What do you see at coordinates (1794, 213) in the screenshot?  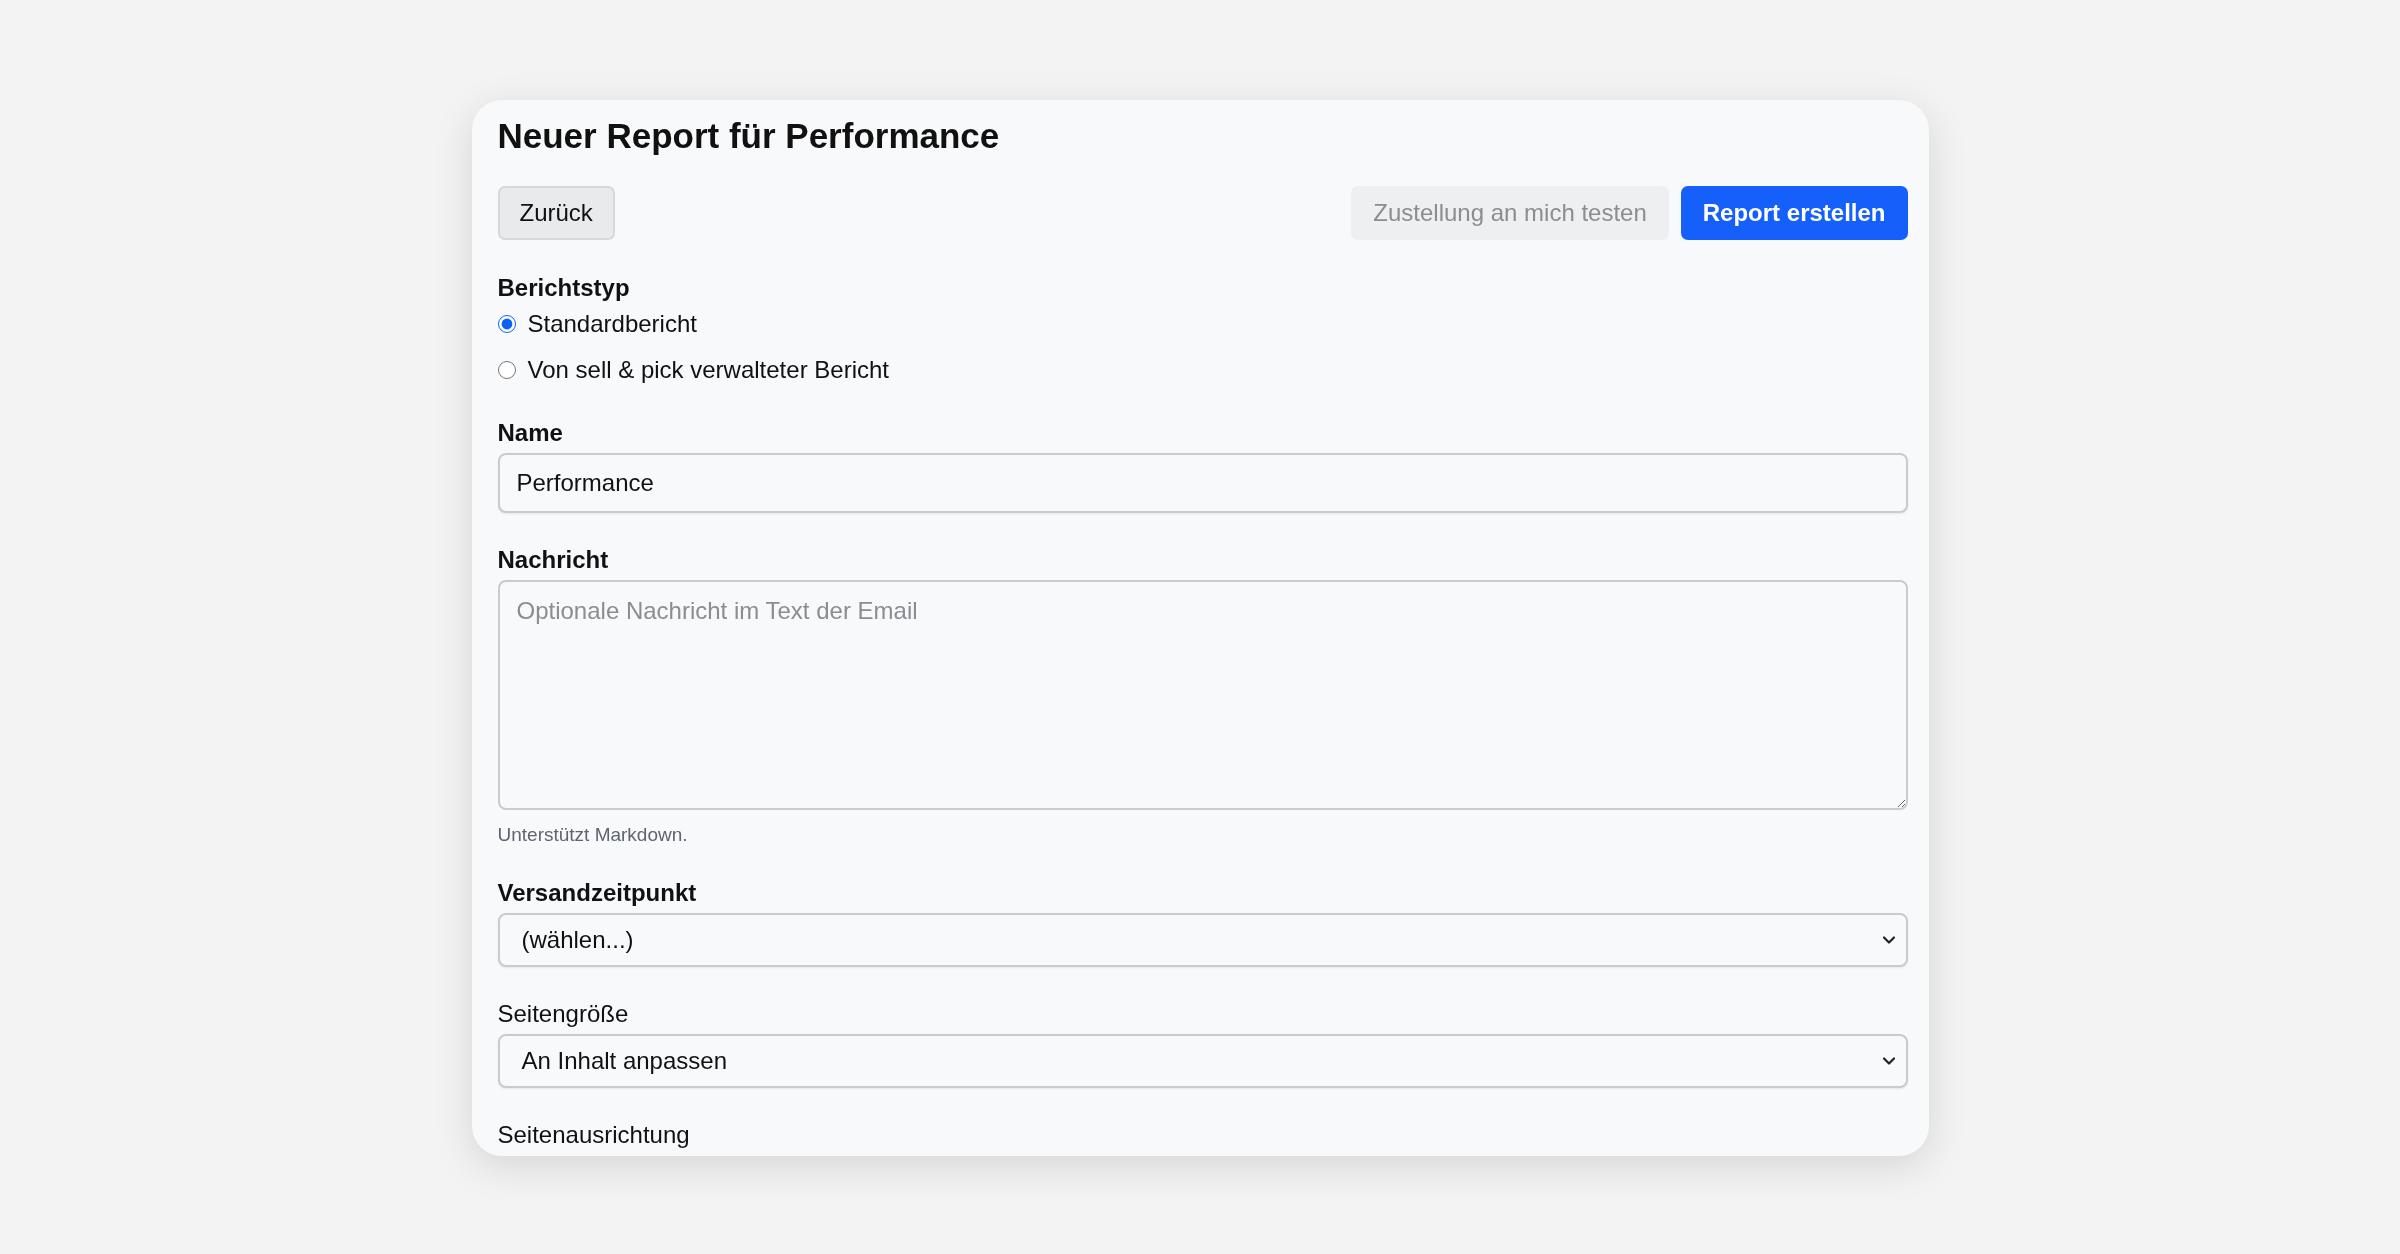 I see `create-button: Report erstellen` at bounding box center [1794, 213].